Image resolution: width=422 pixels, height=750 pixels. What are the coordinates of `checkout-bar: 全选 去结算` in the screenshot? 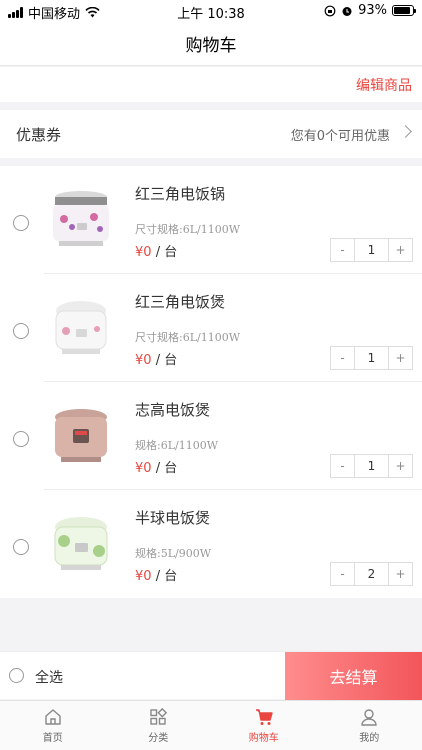 It's located at (211, 675).